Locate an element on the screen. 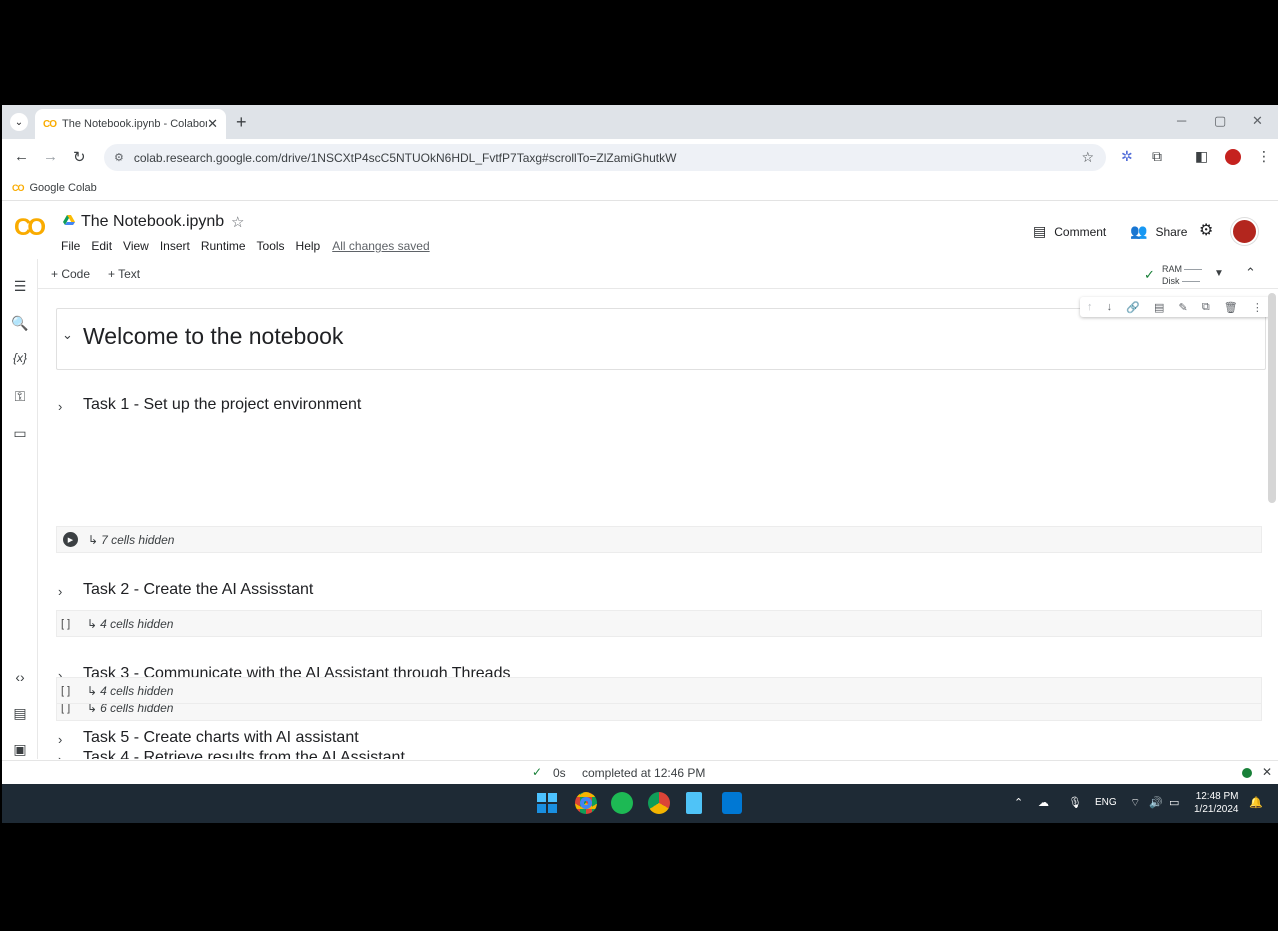  taskbar-clock: 12:48 PM 1/21/2024 is located at coordinates (1216, 803).